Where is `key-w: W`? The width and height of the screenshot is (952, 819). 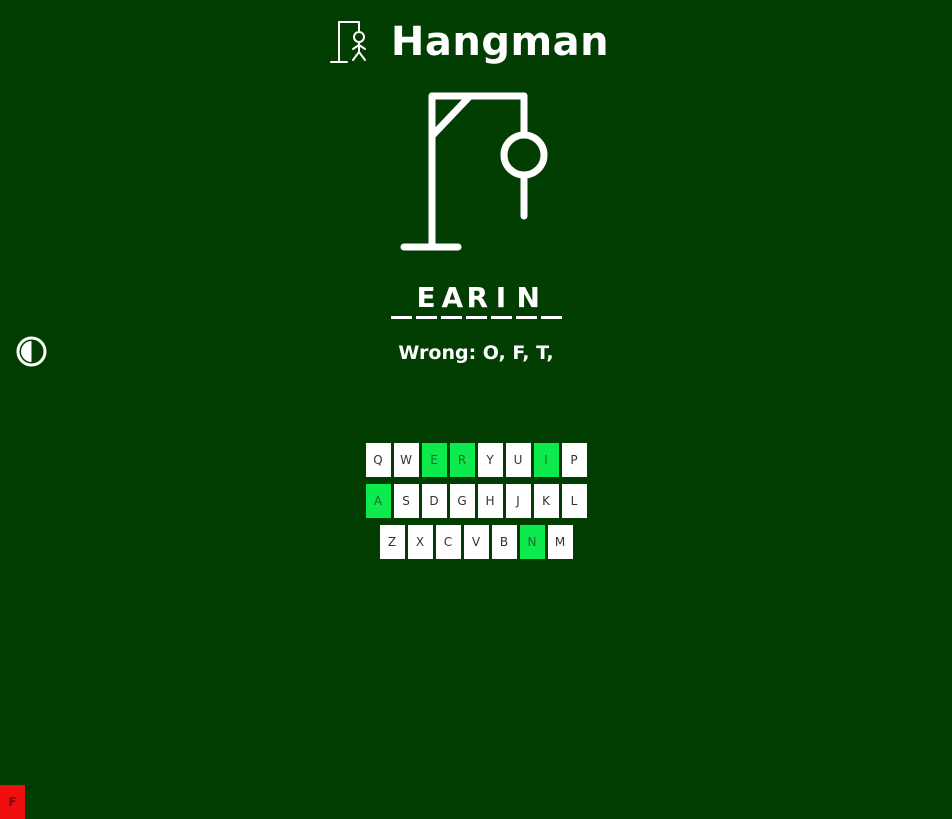 key-w: W is located at coordinates (406, 460).